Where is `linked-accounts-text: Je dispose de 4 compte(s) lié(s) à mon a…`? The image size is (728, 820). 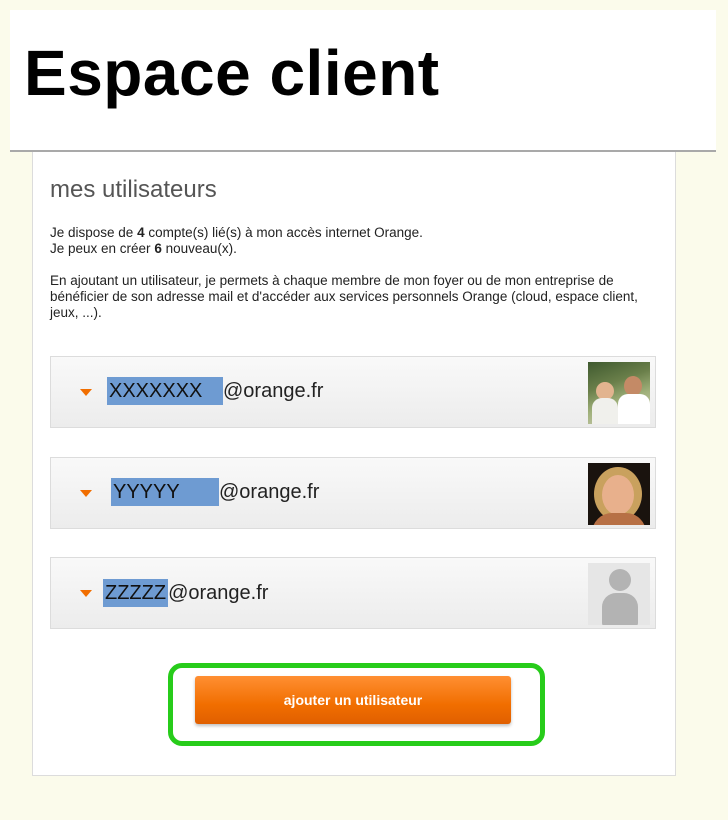 linked-accounts-text: Je dispose de 4 compte(s) lié(s) à mon a… is located at coordinates (236, 232).